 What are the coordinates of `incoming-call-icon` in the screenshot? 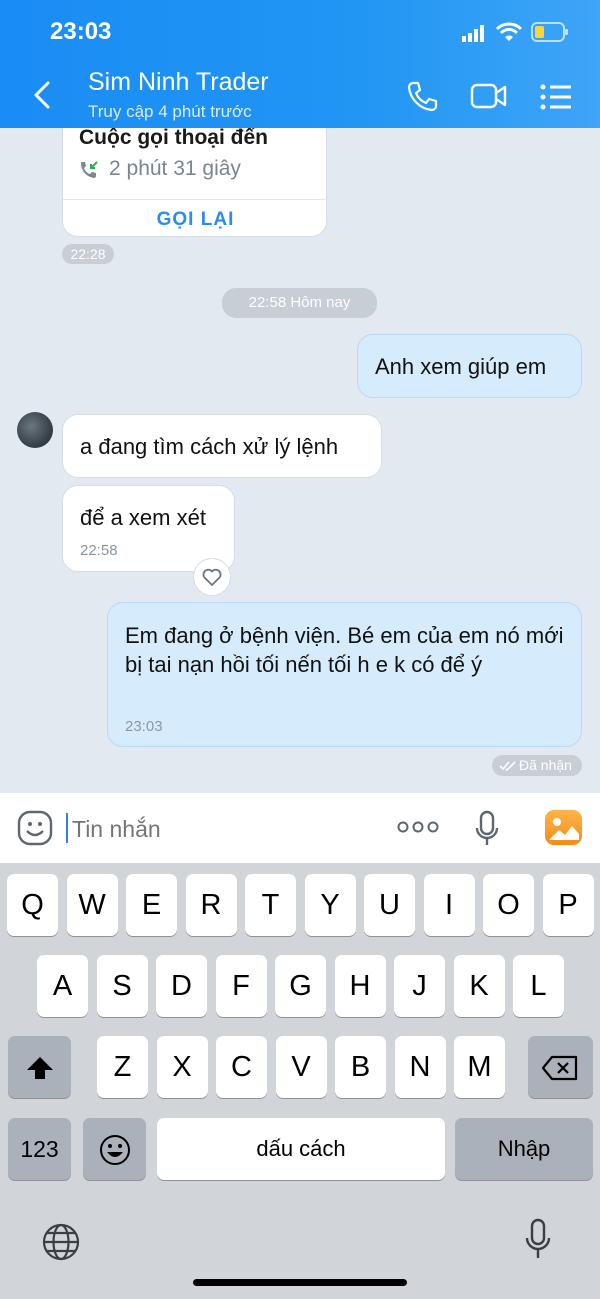 It's located at (89, 172).